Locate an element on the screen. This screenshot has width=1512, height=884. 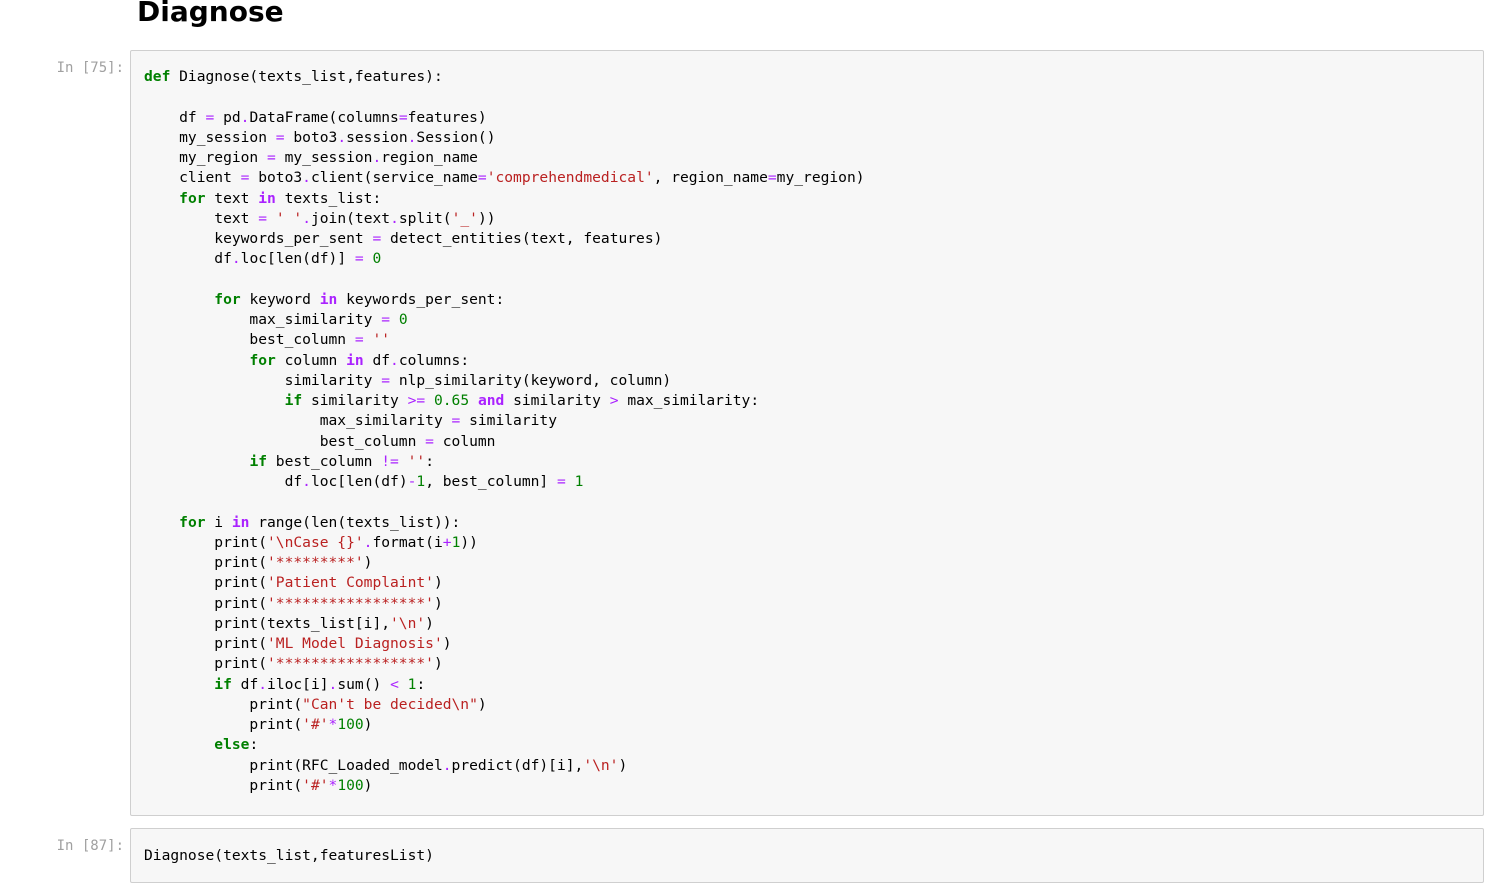
code-text: Diagnose(texts_list,featuresList) is located at coordinates (807, 847).